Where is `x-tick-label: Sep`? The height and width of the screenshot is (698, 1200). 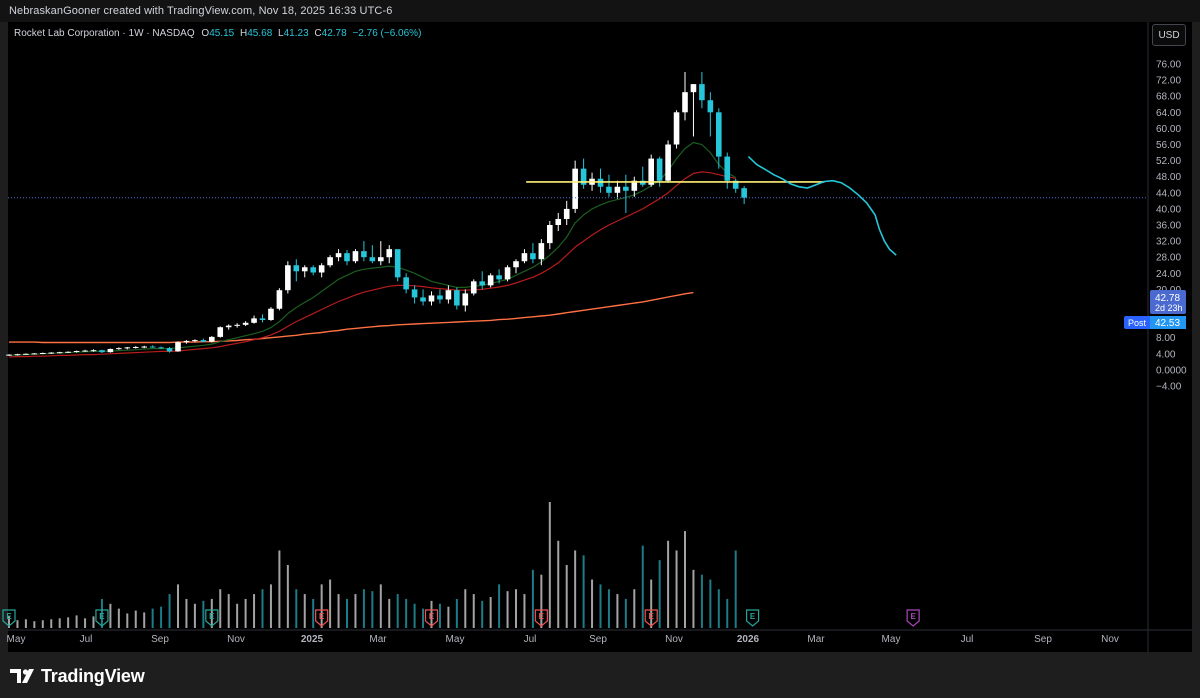 x-tick-label: Sep is located at coordinates (160, 639).